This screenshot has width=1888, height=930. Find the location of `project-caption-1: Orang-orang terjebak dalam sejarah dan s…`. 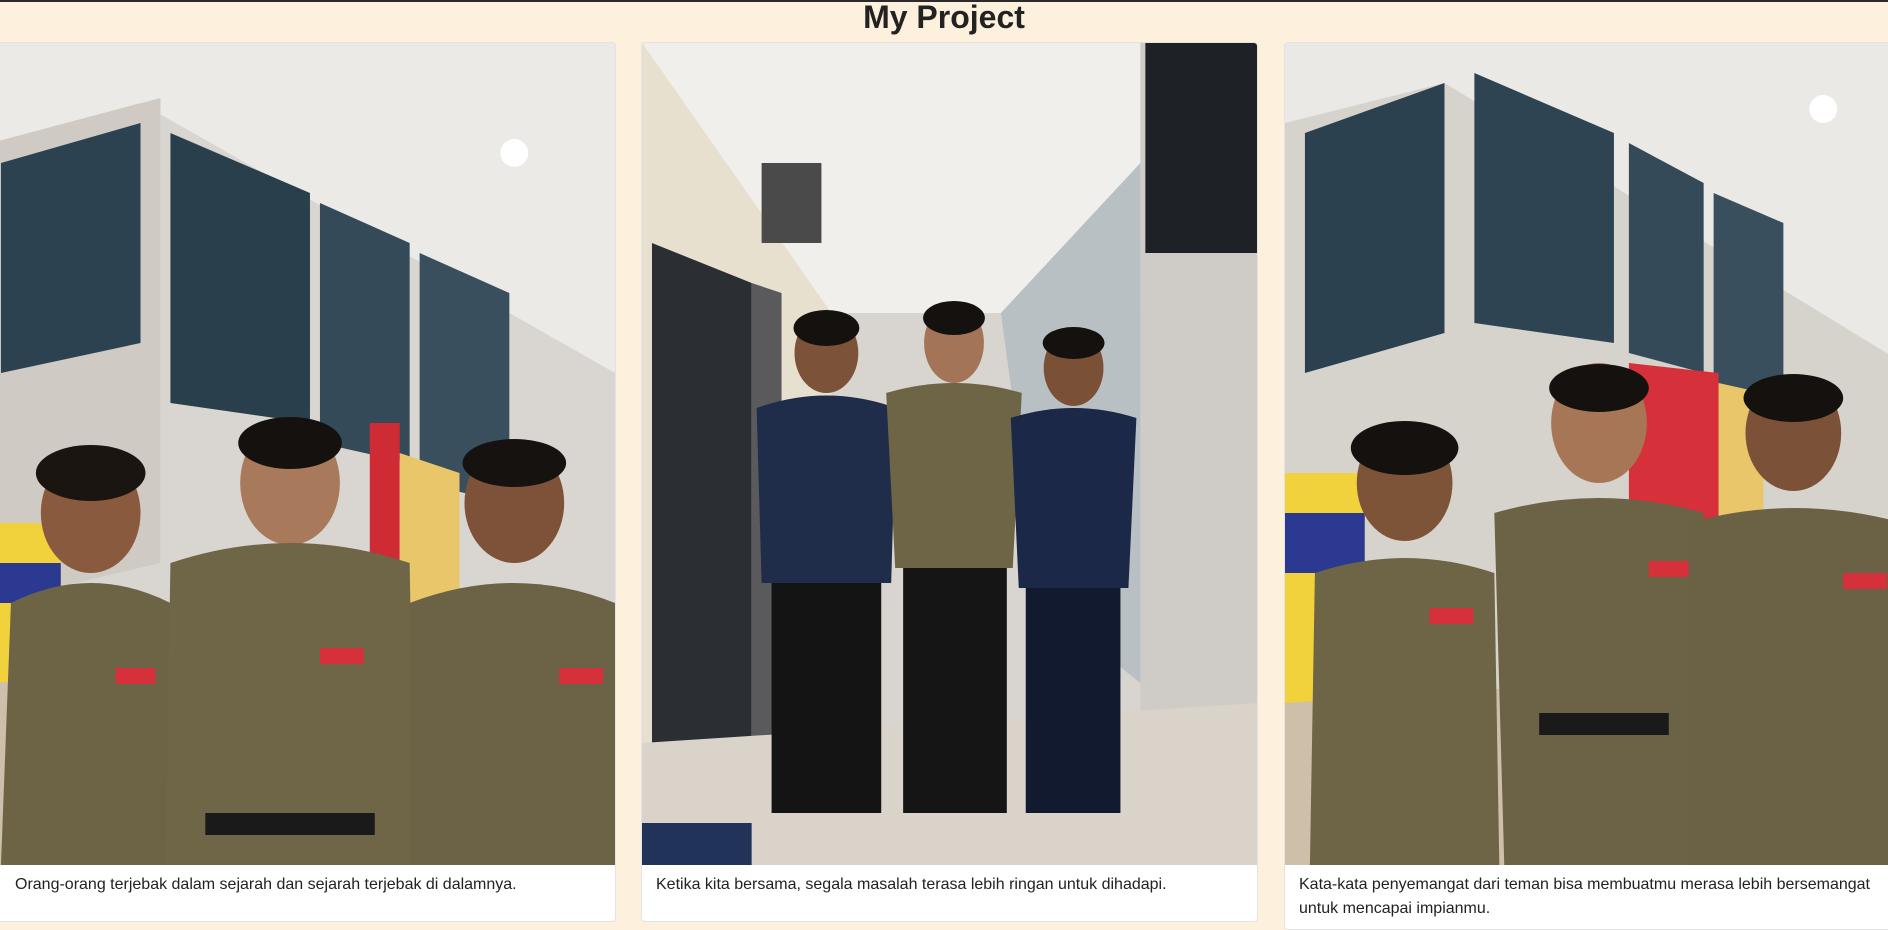

project-caption-1: Orang-orang terjebak dalam sejarah dan s… is located at coordinates (266, 884).